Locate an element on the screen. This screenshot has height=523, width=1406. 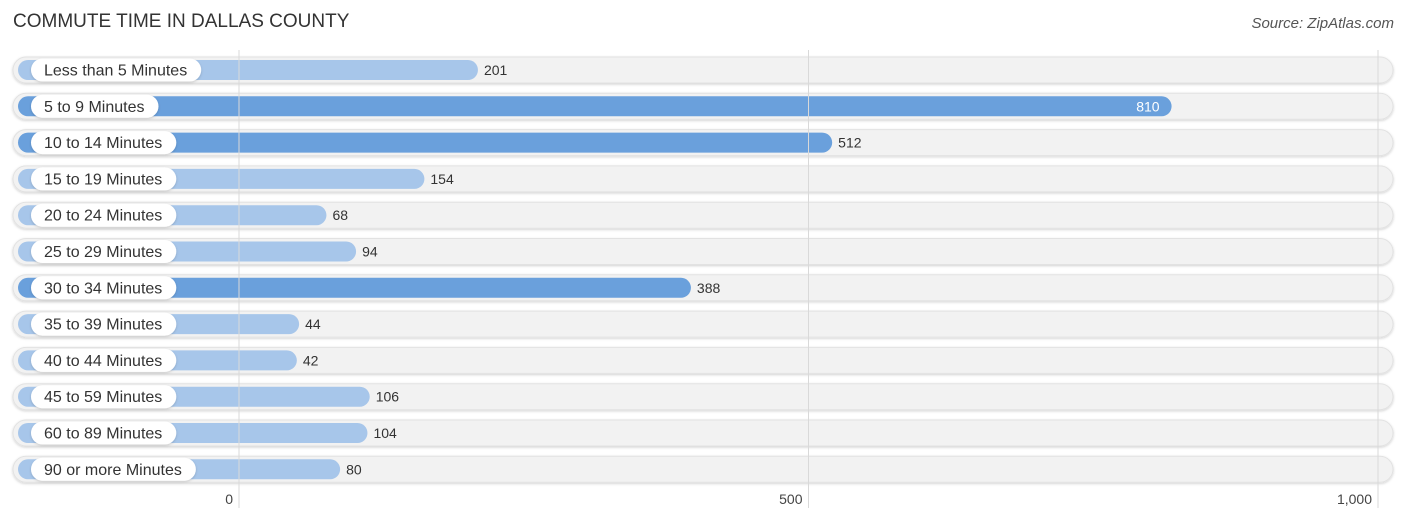
bar-row: 30 to 34 Minutes 388 is located at coordinates (703, 288).